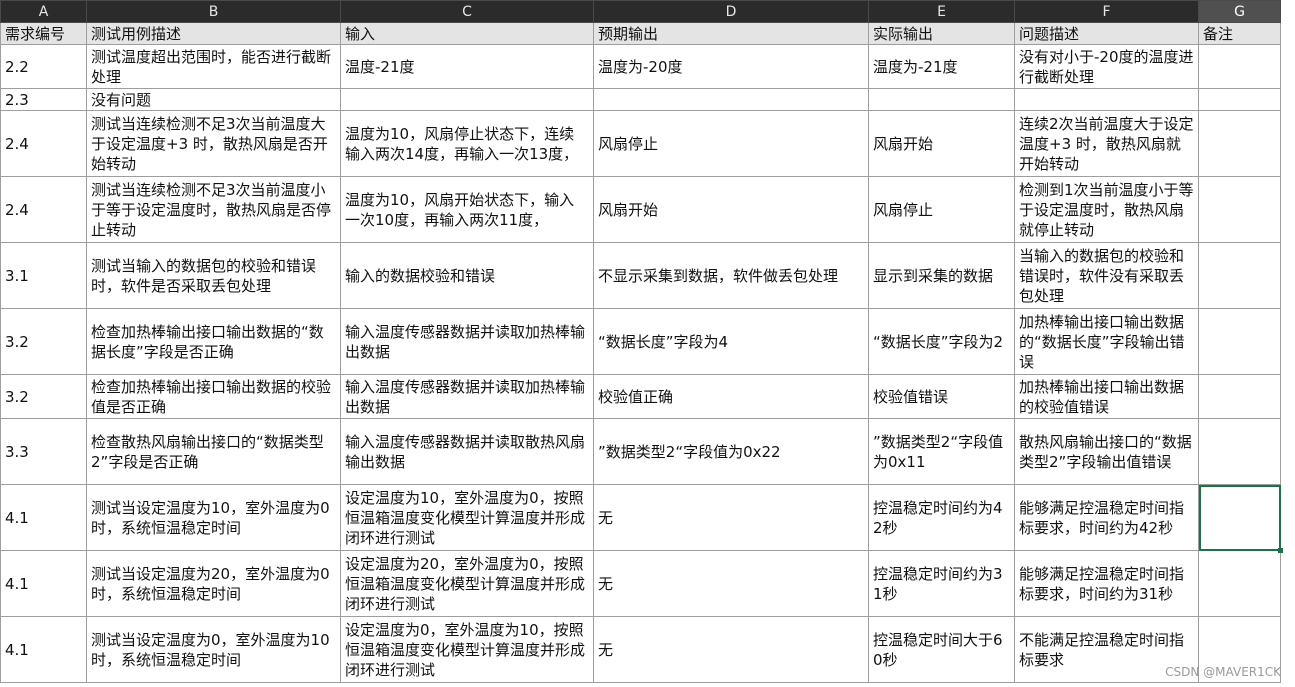 The height and width of the screenshot is (687, 1295). What do you see at coordinates (1223, 672) in the screenshot?
I see `watermark: CSDN @MAVER1CK` at bounding box center [1223, 672].